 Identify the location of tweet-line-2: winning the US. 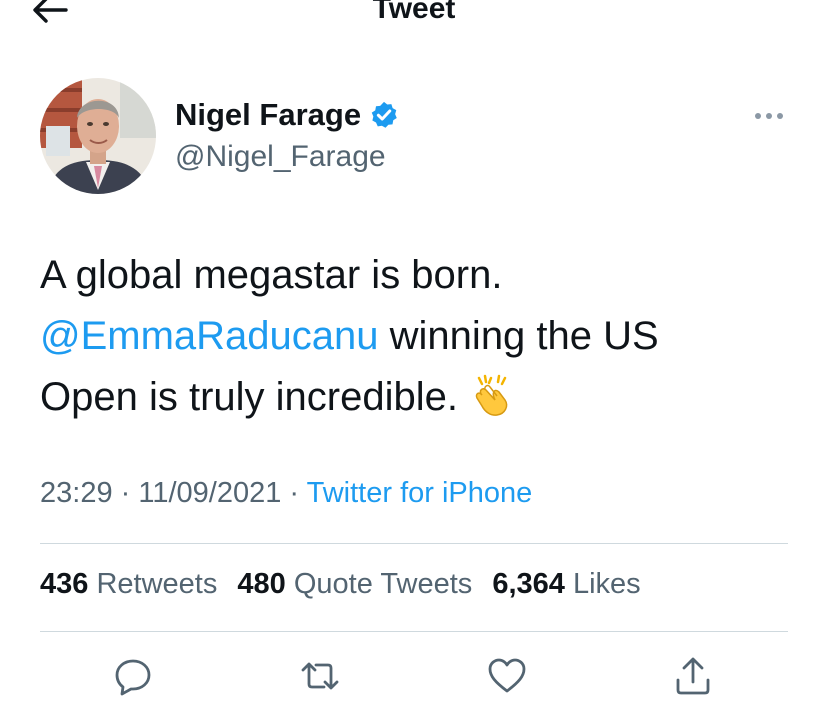
(518, 336).